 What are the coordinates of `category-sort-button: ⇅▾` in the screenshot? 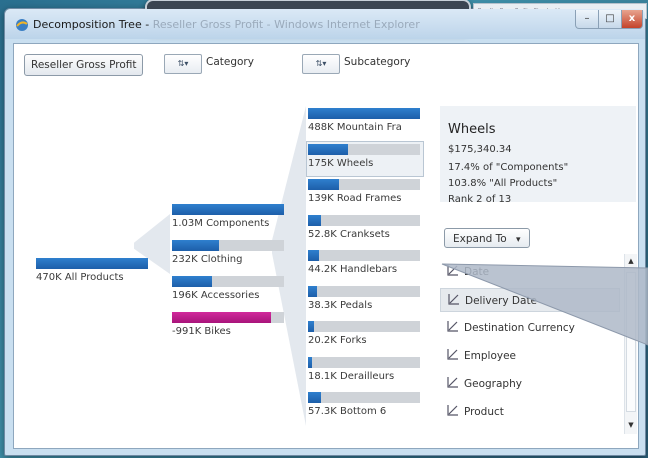 It's located at (183, 64).